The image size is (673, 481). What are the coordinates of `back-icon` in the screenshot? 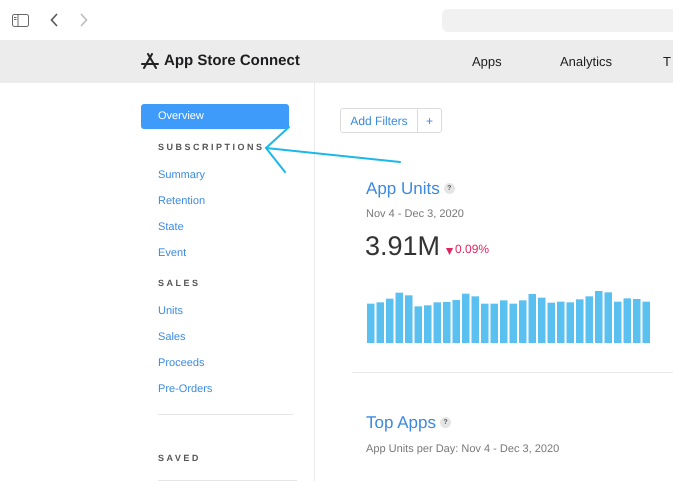 It's located at (54, 20).